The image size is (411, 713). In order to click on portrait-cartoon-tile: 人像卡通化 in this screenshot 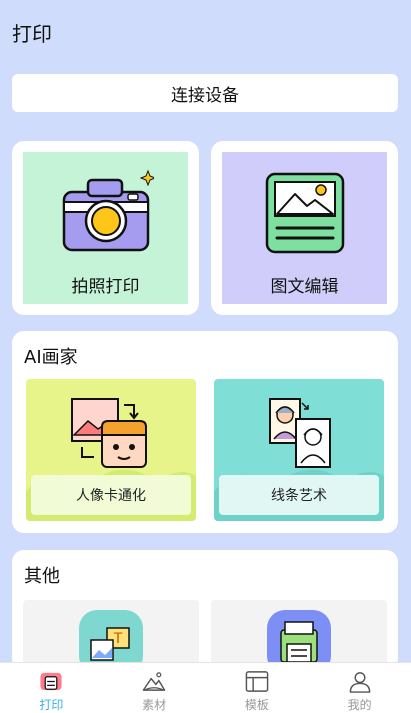, I will do `click(111, 450)`.